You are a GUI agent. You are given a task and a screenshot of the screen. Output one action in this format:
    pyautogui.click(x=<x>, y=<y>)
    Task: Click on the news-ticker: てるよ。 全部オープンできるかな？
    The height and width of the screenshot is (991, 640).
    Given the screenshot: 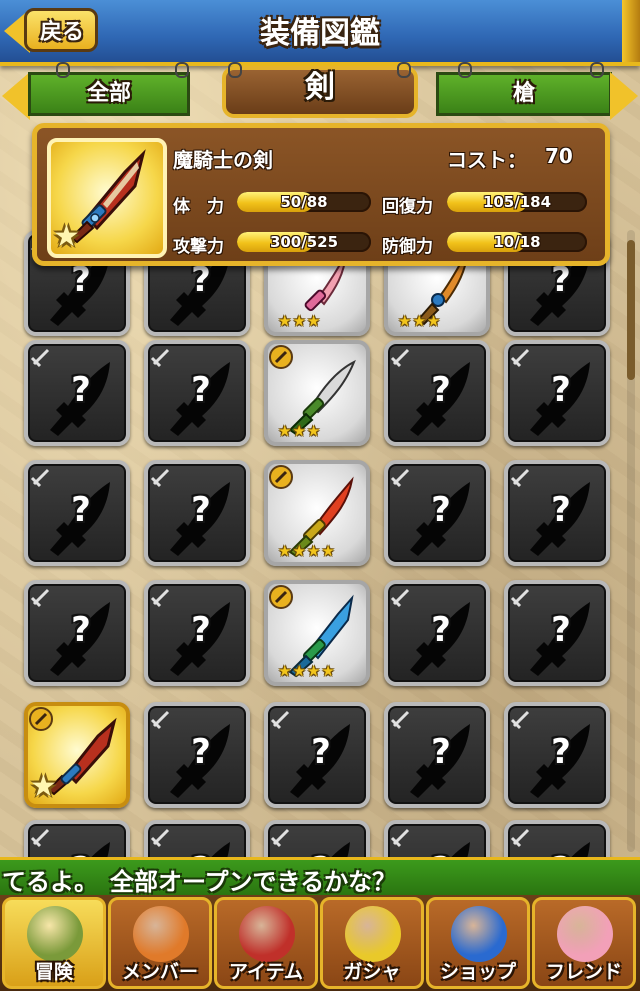 What is the action you would take?
    pyautogui.click(x=320, y=878)
    